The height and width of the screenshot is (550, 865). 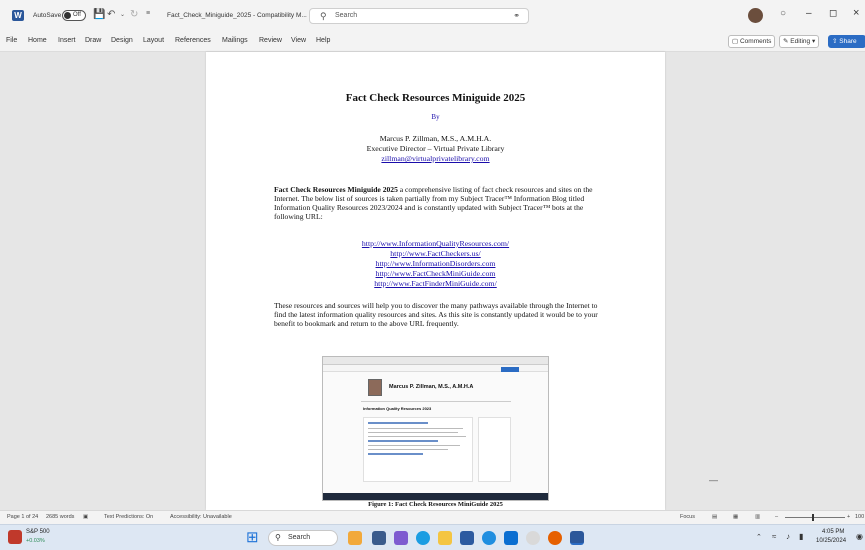 I want to click on customize-toolbar-icon: ≡, so click(x=148, y=13).